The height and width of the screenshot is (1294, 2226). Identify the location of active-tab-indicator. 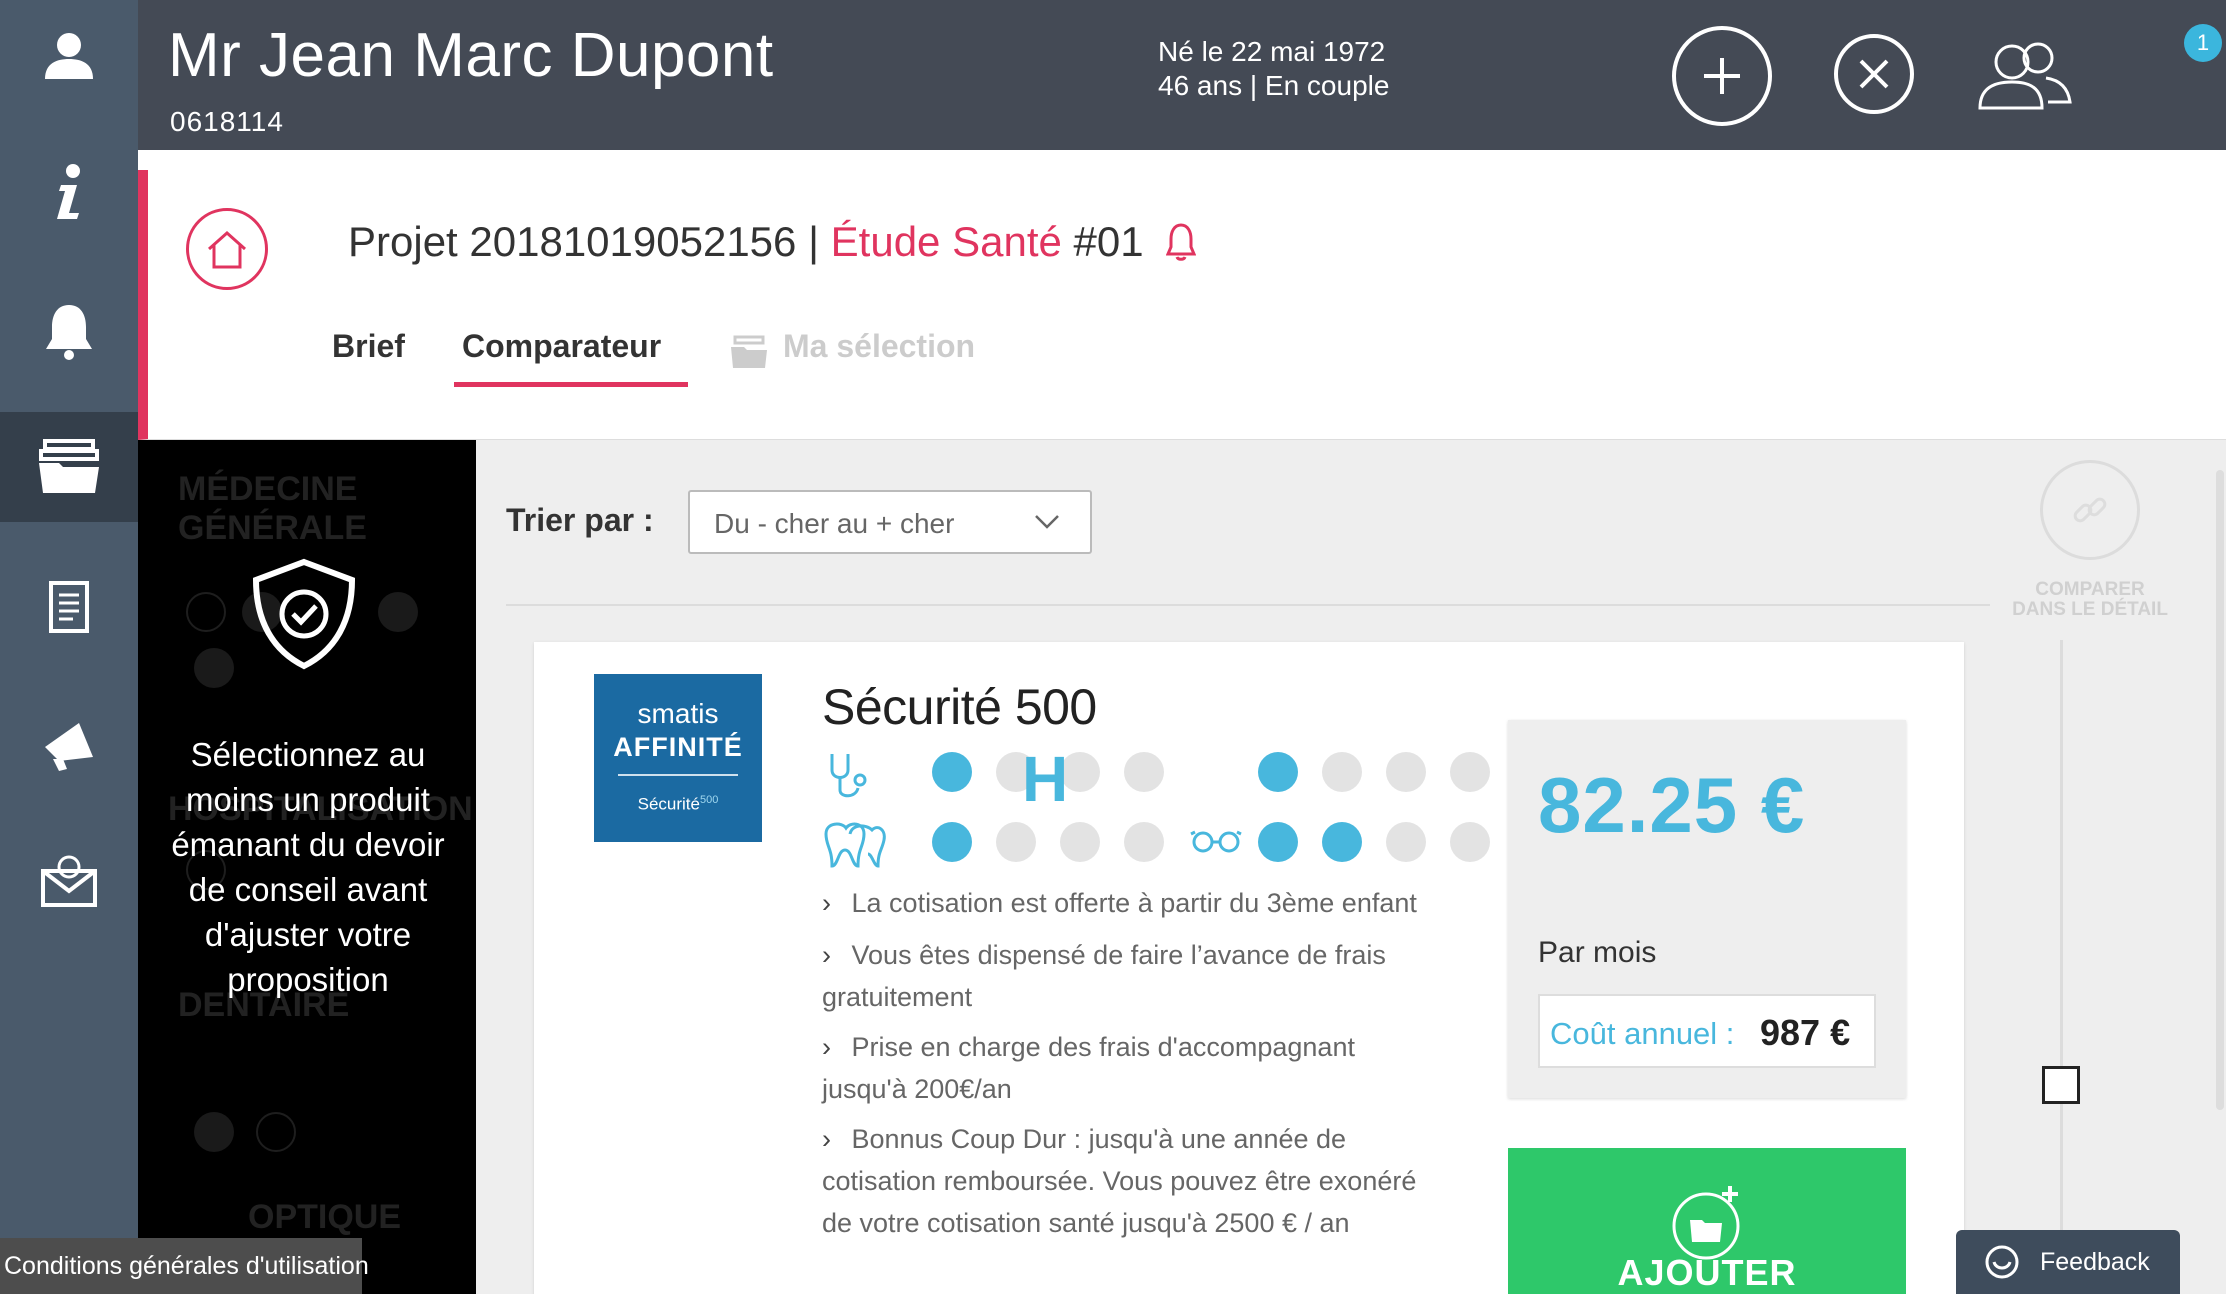
(571, 384).